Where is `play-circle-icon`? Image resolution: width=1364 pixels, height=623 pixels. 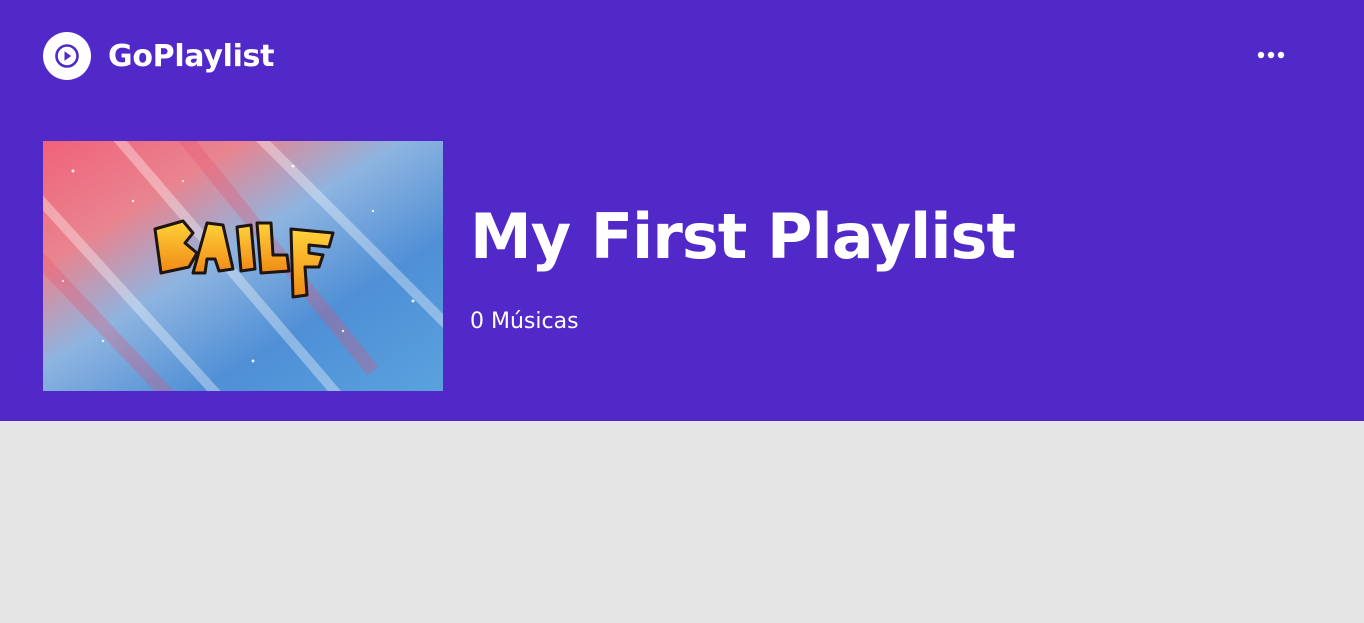 play-circle-icon is located at coordinates (67, 56).